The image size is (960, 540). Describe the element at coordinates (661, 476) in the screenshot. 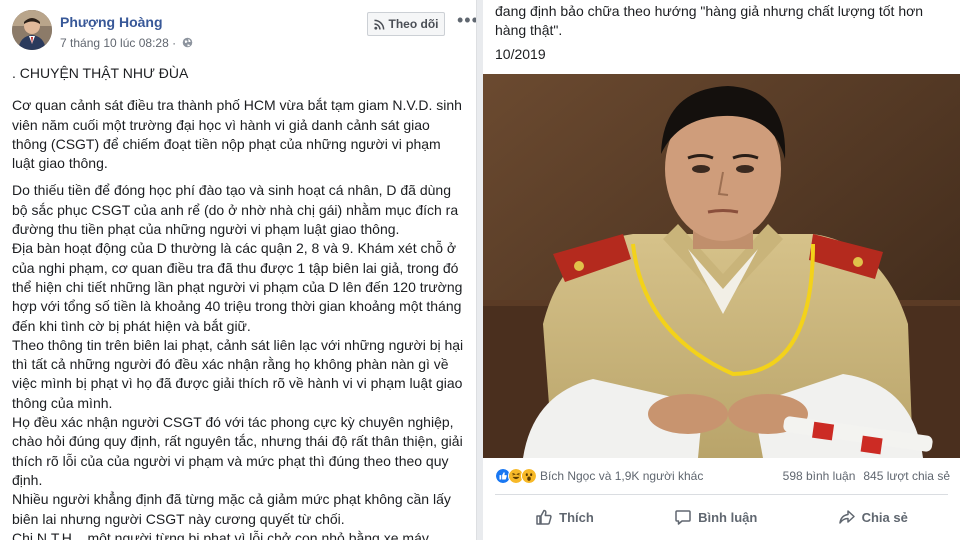

I see `reactors-text: Bích Ngọc và 1,9K người khác` at that location.